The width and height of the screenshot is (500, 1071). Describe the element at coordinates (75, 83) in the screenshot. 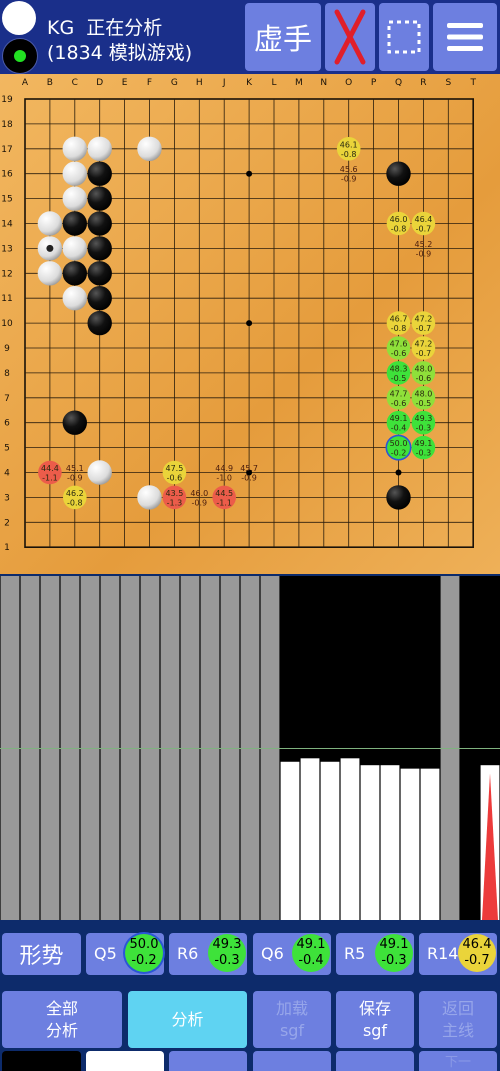

I see `column-label: C` at that location.